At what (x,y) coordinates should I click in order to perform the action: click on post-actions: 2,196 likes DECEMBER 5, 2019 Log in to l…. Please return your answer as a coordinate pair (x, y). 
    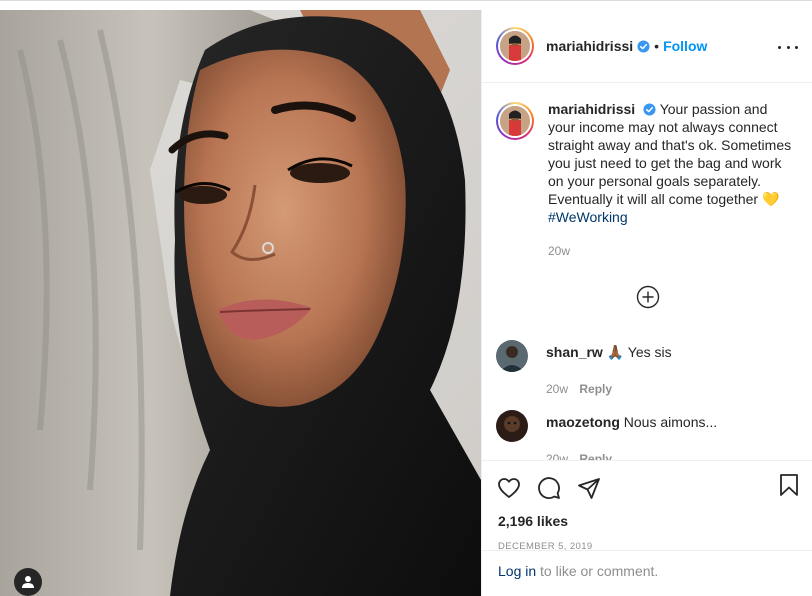
    Looking at the image, I should click on (647, 528).